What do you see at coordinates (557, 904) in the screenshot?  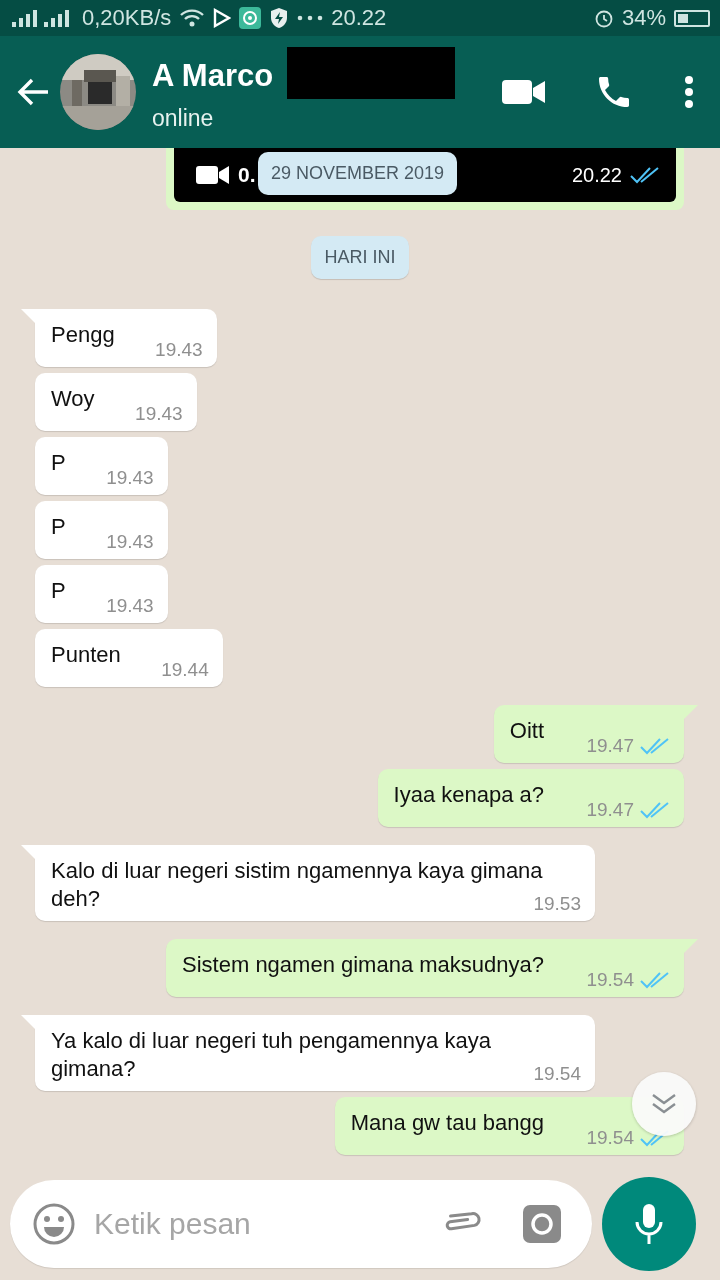 I see `message-time: 19.53` at bounding box center [557, 904].